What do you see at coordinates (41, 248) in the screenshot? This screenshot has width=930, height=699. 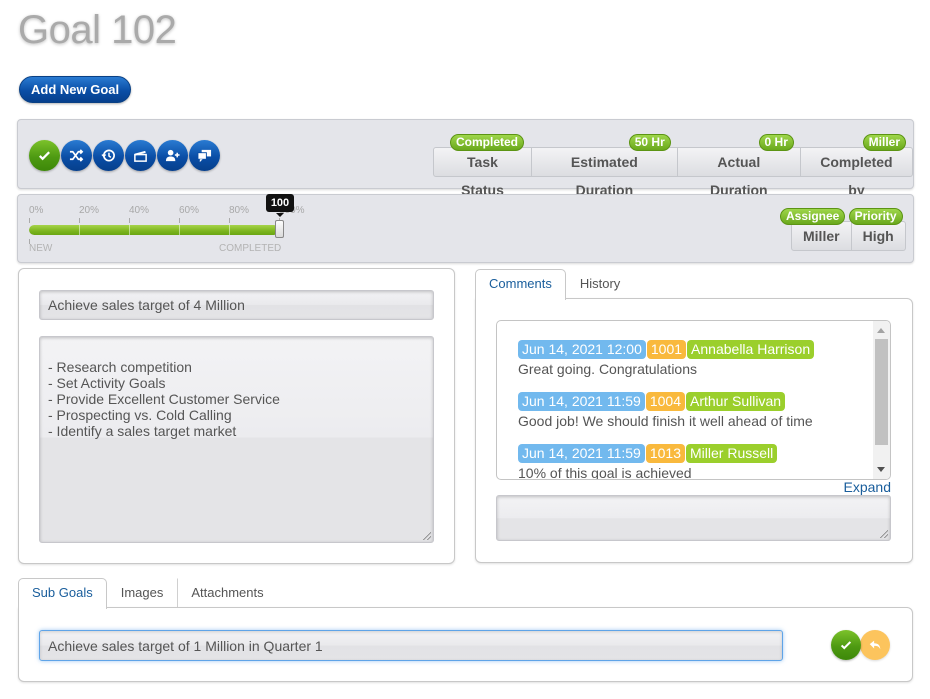 I see `progress-start-label: NEW` at bounding box center [41, 248].